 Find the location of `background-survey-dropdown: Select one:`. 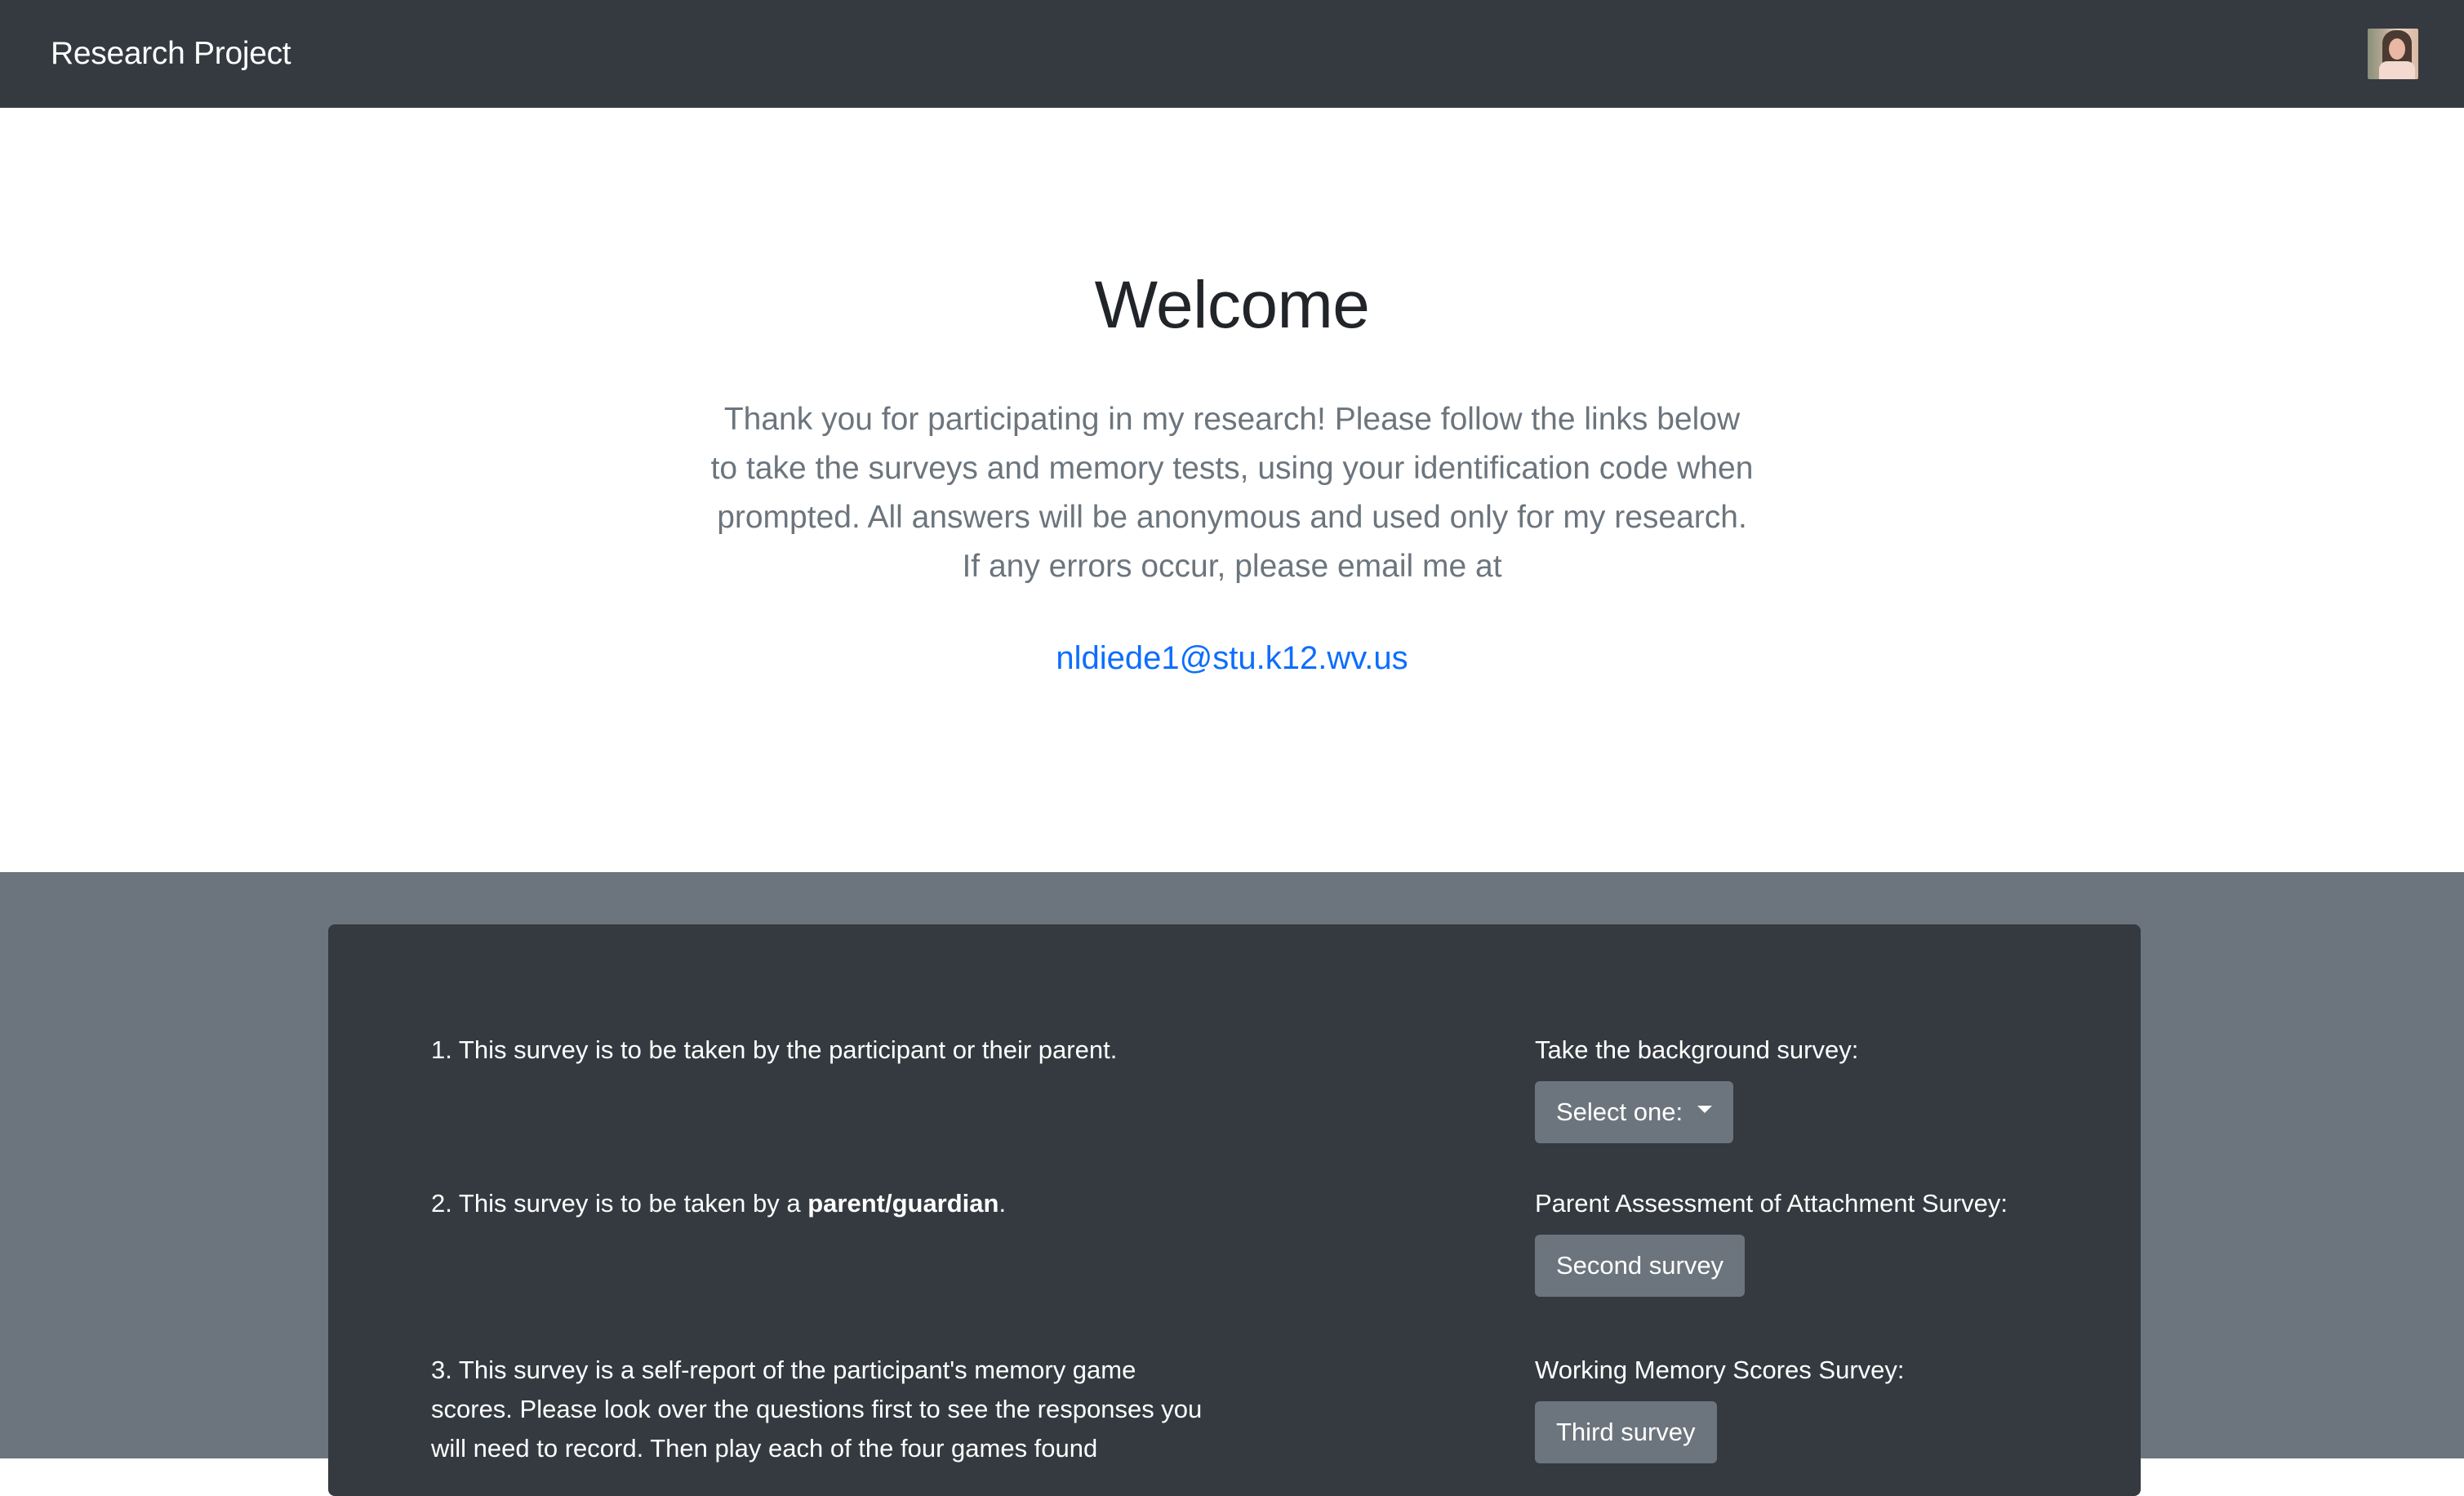

background-survey-dropdown: Select one: is located at coordinates (1634, 1112).